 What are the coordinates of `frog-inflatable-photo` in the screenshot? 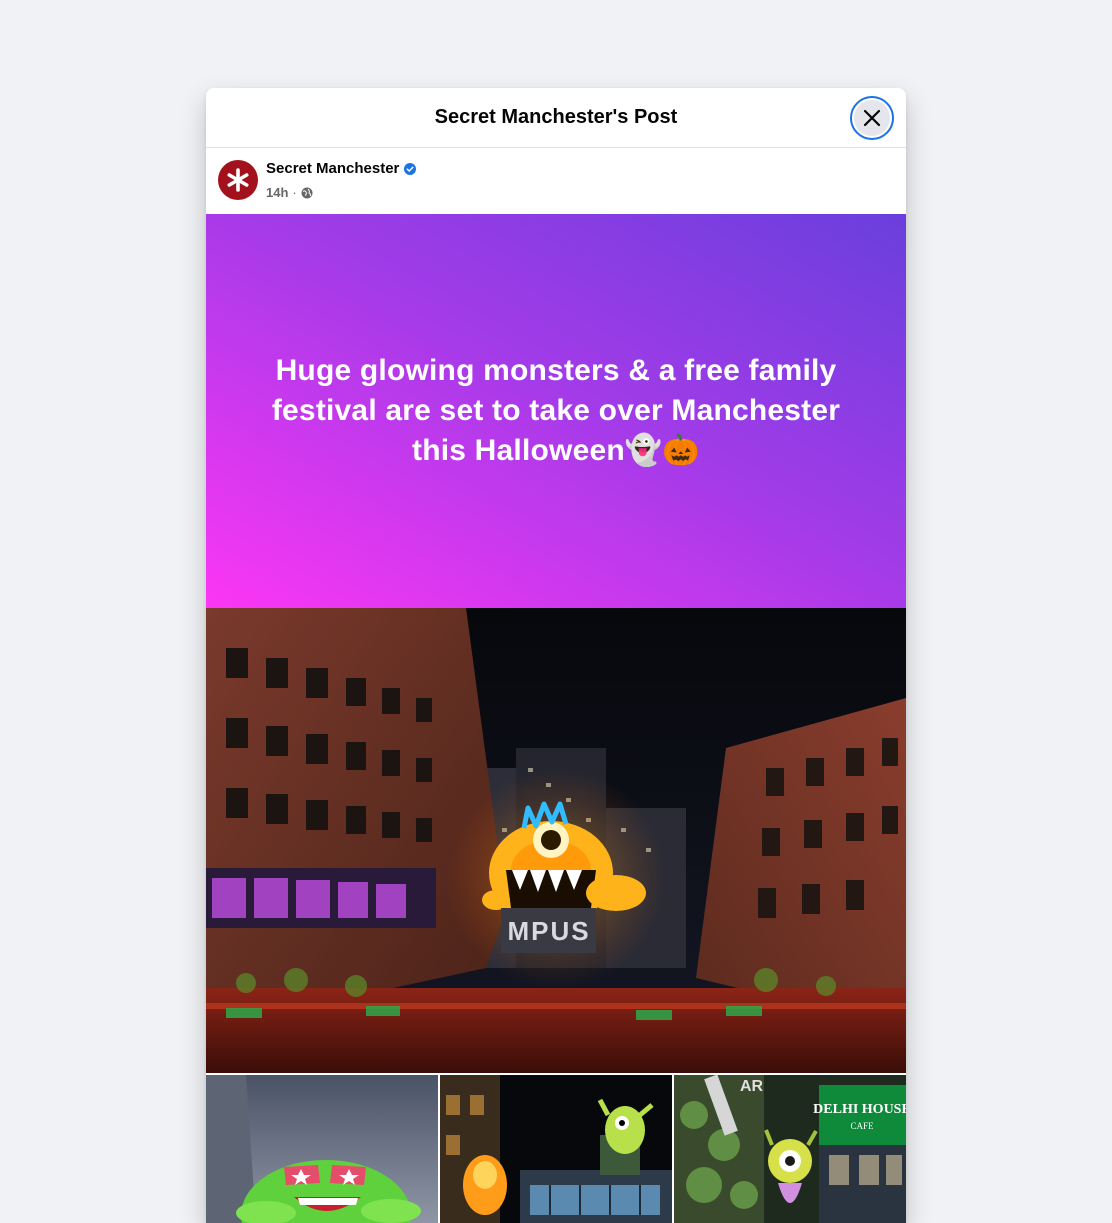 It's located at (322, 1149).